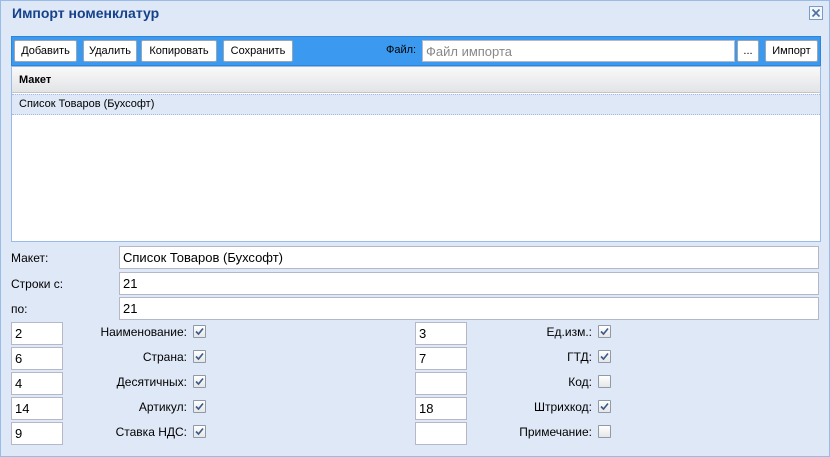  I want to click on file-label: Файл:, so click(401, 50).